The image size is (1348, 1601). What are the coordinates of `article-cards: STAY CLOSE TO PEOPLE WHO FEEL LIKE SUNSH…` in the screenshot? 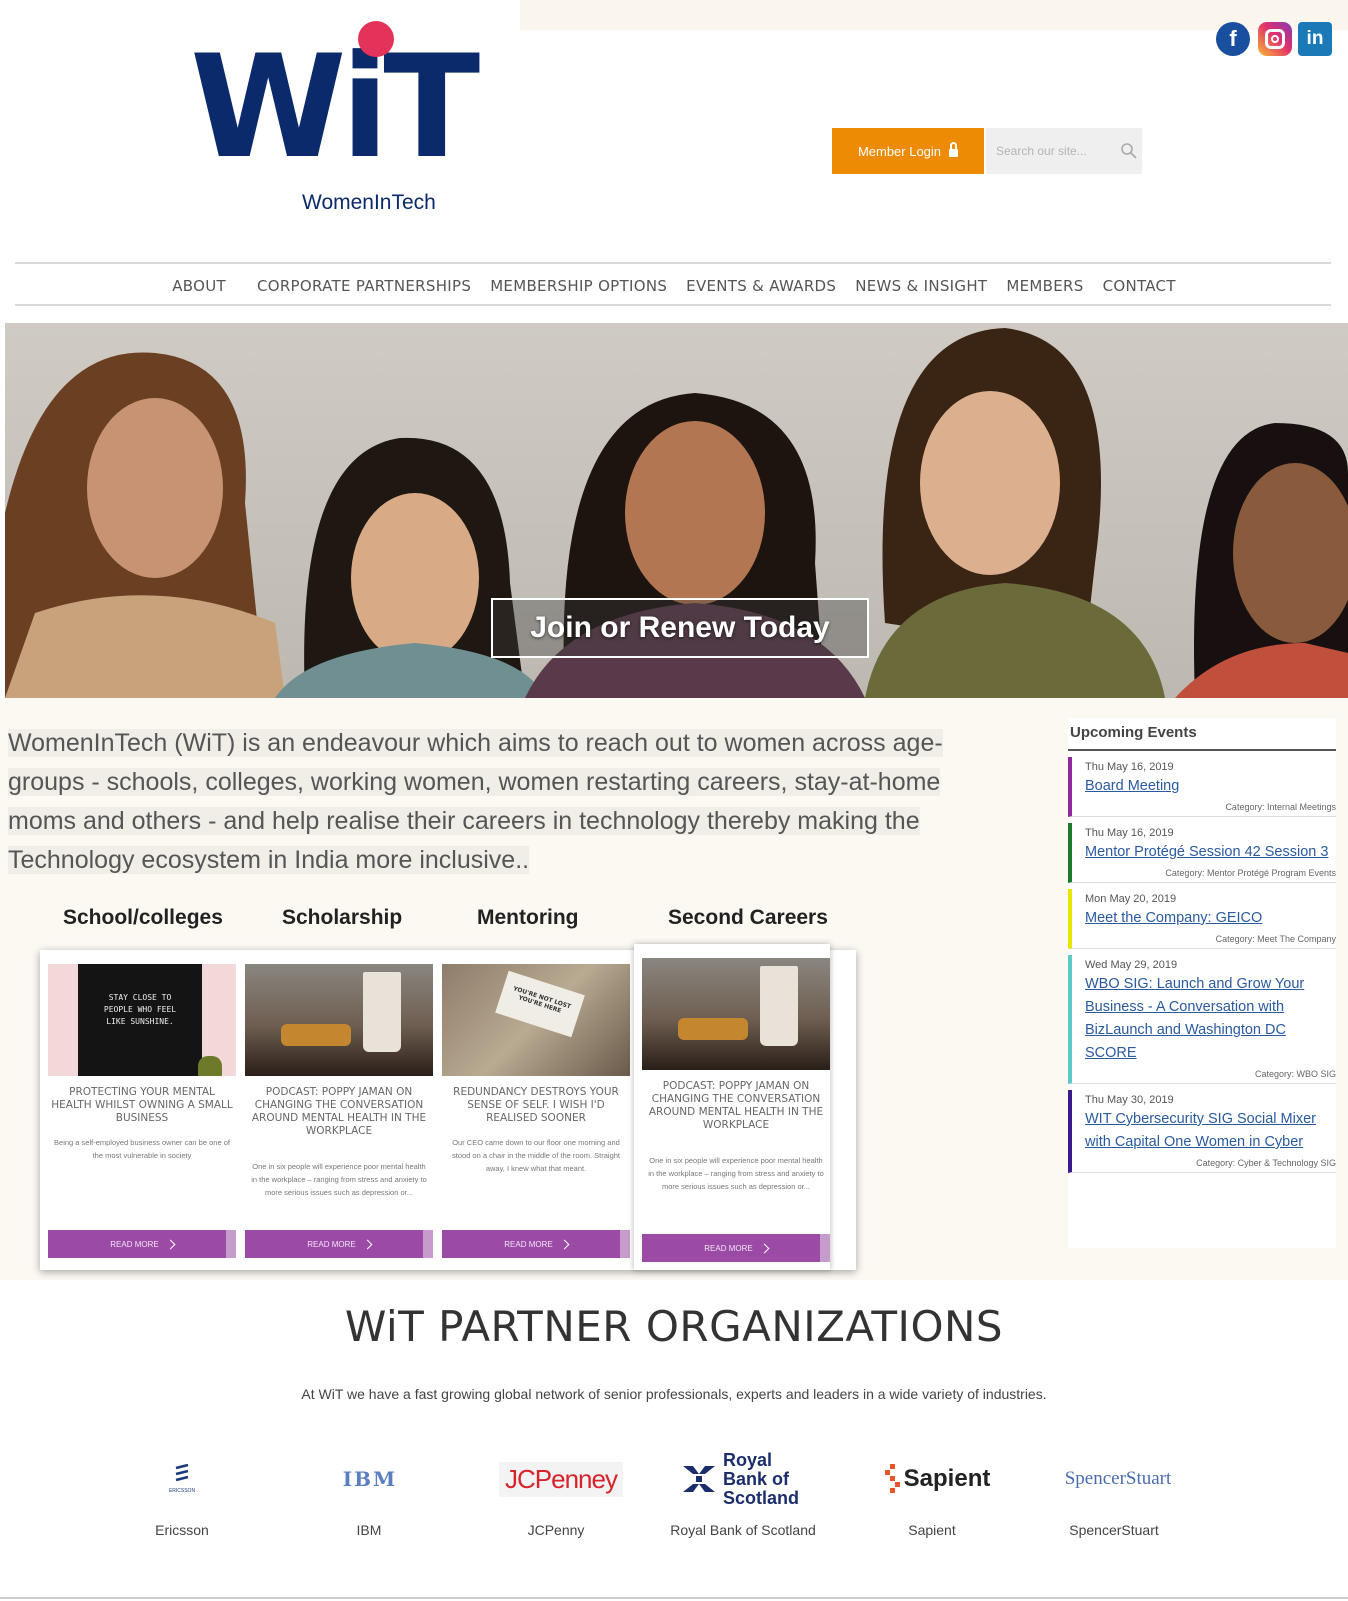 It's located at (448, 1107).